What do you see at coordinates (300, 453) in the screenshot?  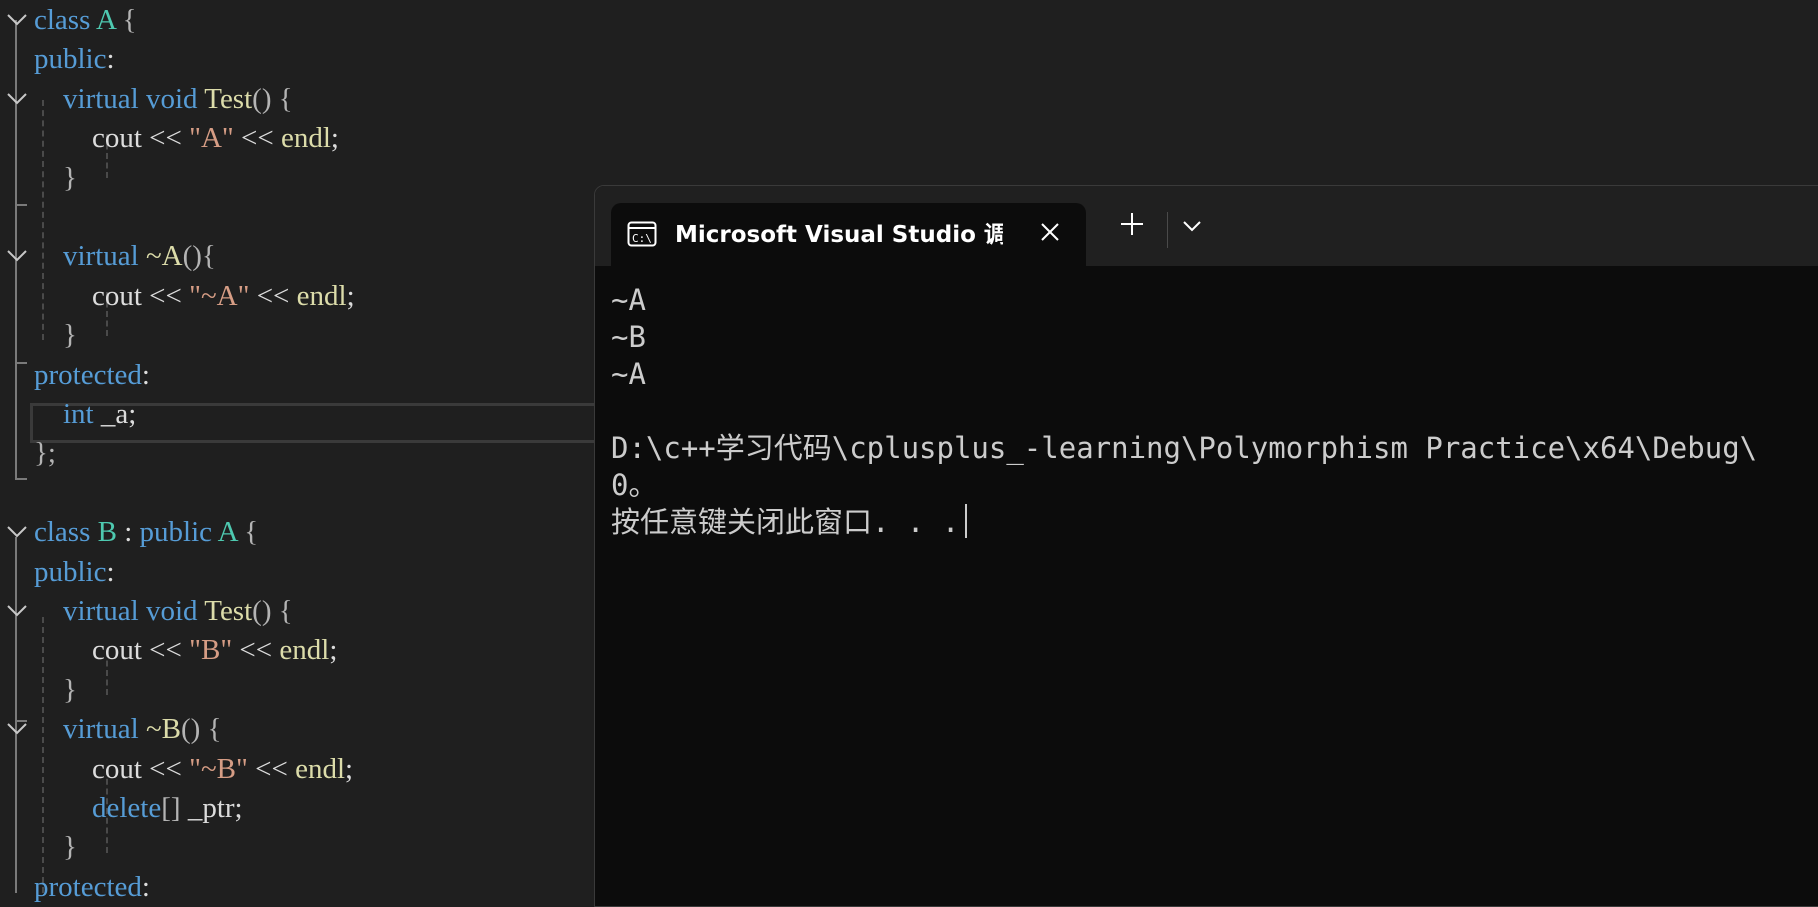 I see `code-line: };` at bounding box center [300, 453].